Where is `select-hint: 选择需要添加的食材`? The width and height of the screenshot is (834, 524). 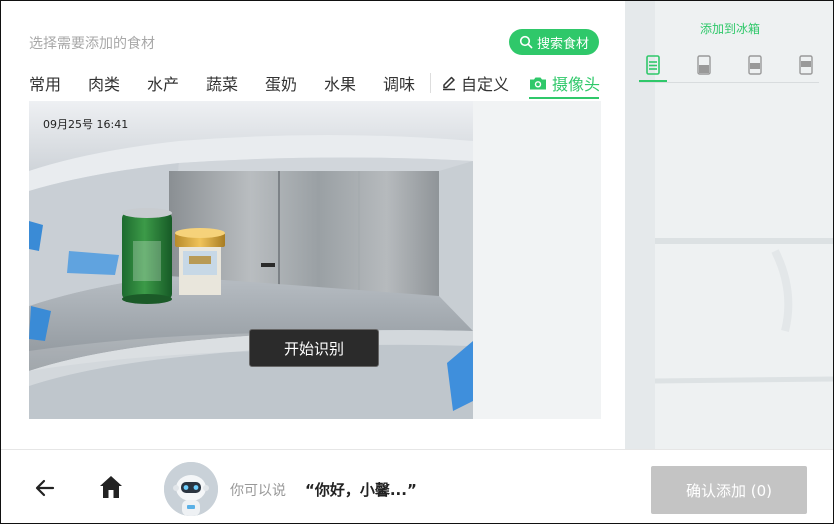
select-hint: 选择需要添加的食材 is located at coordinates (92, 44).